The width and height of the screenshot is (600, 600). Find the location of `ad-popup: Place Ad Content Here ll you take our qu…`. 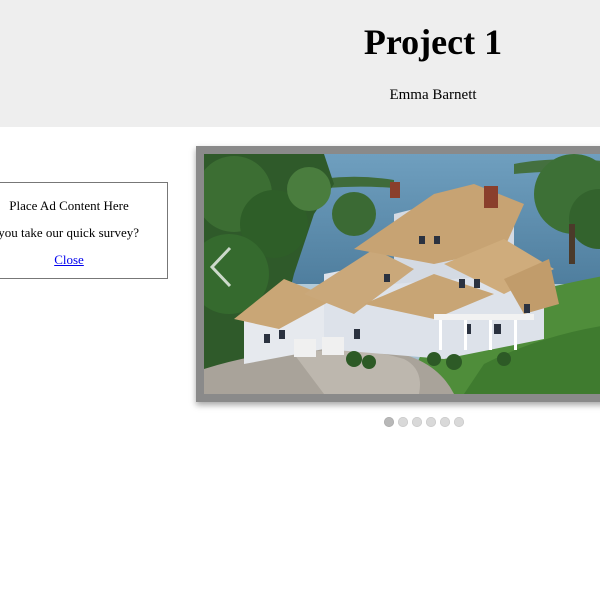

ad-popup: Place Ad Content Here ll you take our qu… is located at coordinates (84, 230).